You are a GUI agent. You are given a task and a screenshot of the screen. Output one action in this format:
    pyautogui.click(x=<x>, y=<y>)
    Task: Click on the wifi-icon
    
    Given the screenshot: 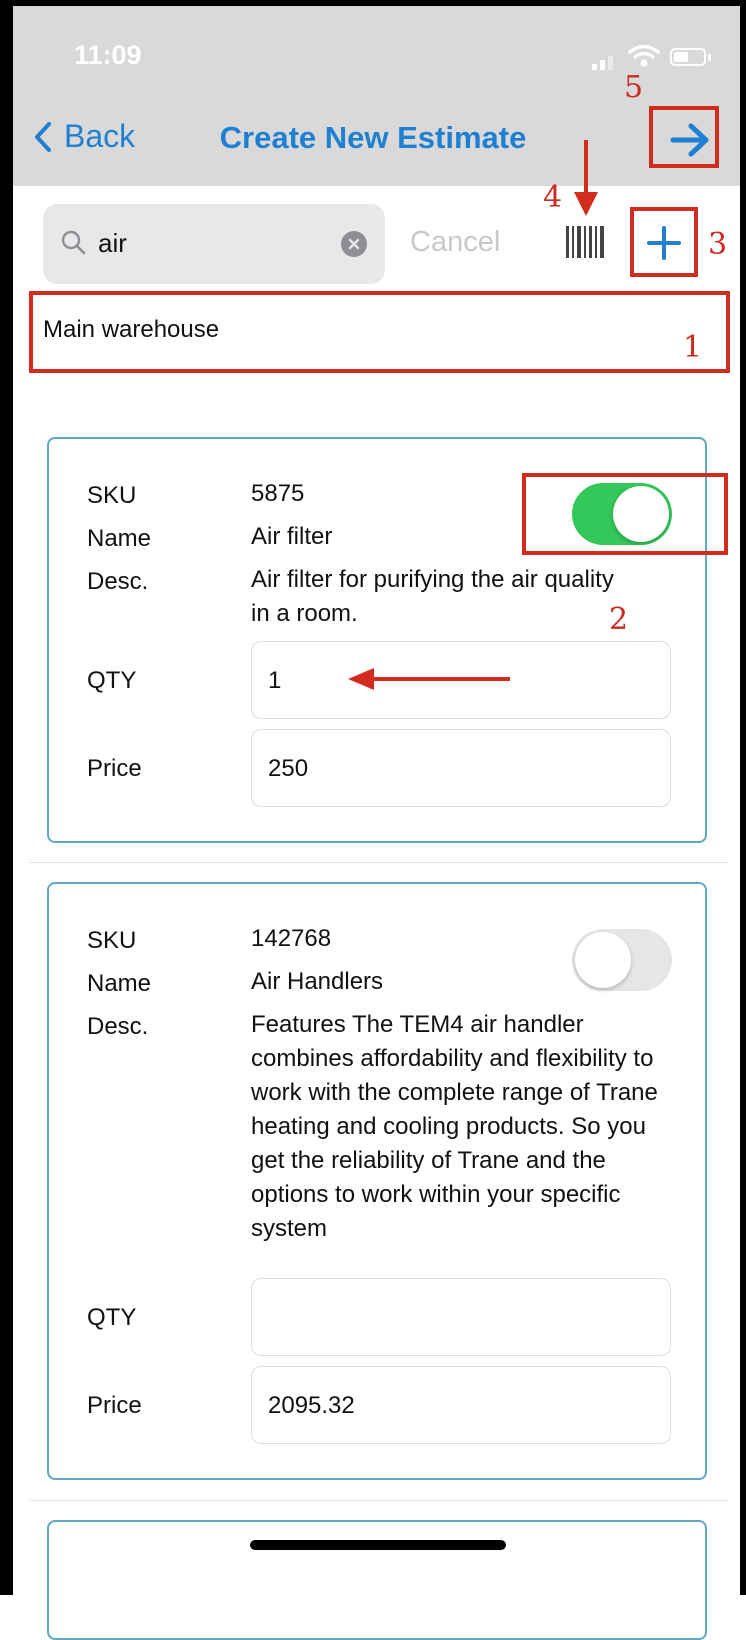 What is the action you would take?
    pyautogui.click(x=644, y=55)
    